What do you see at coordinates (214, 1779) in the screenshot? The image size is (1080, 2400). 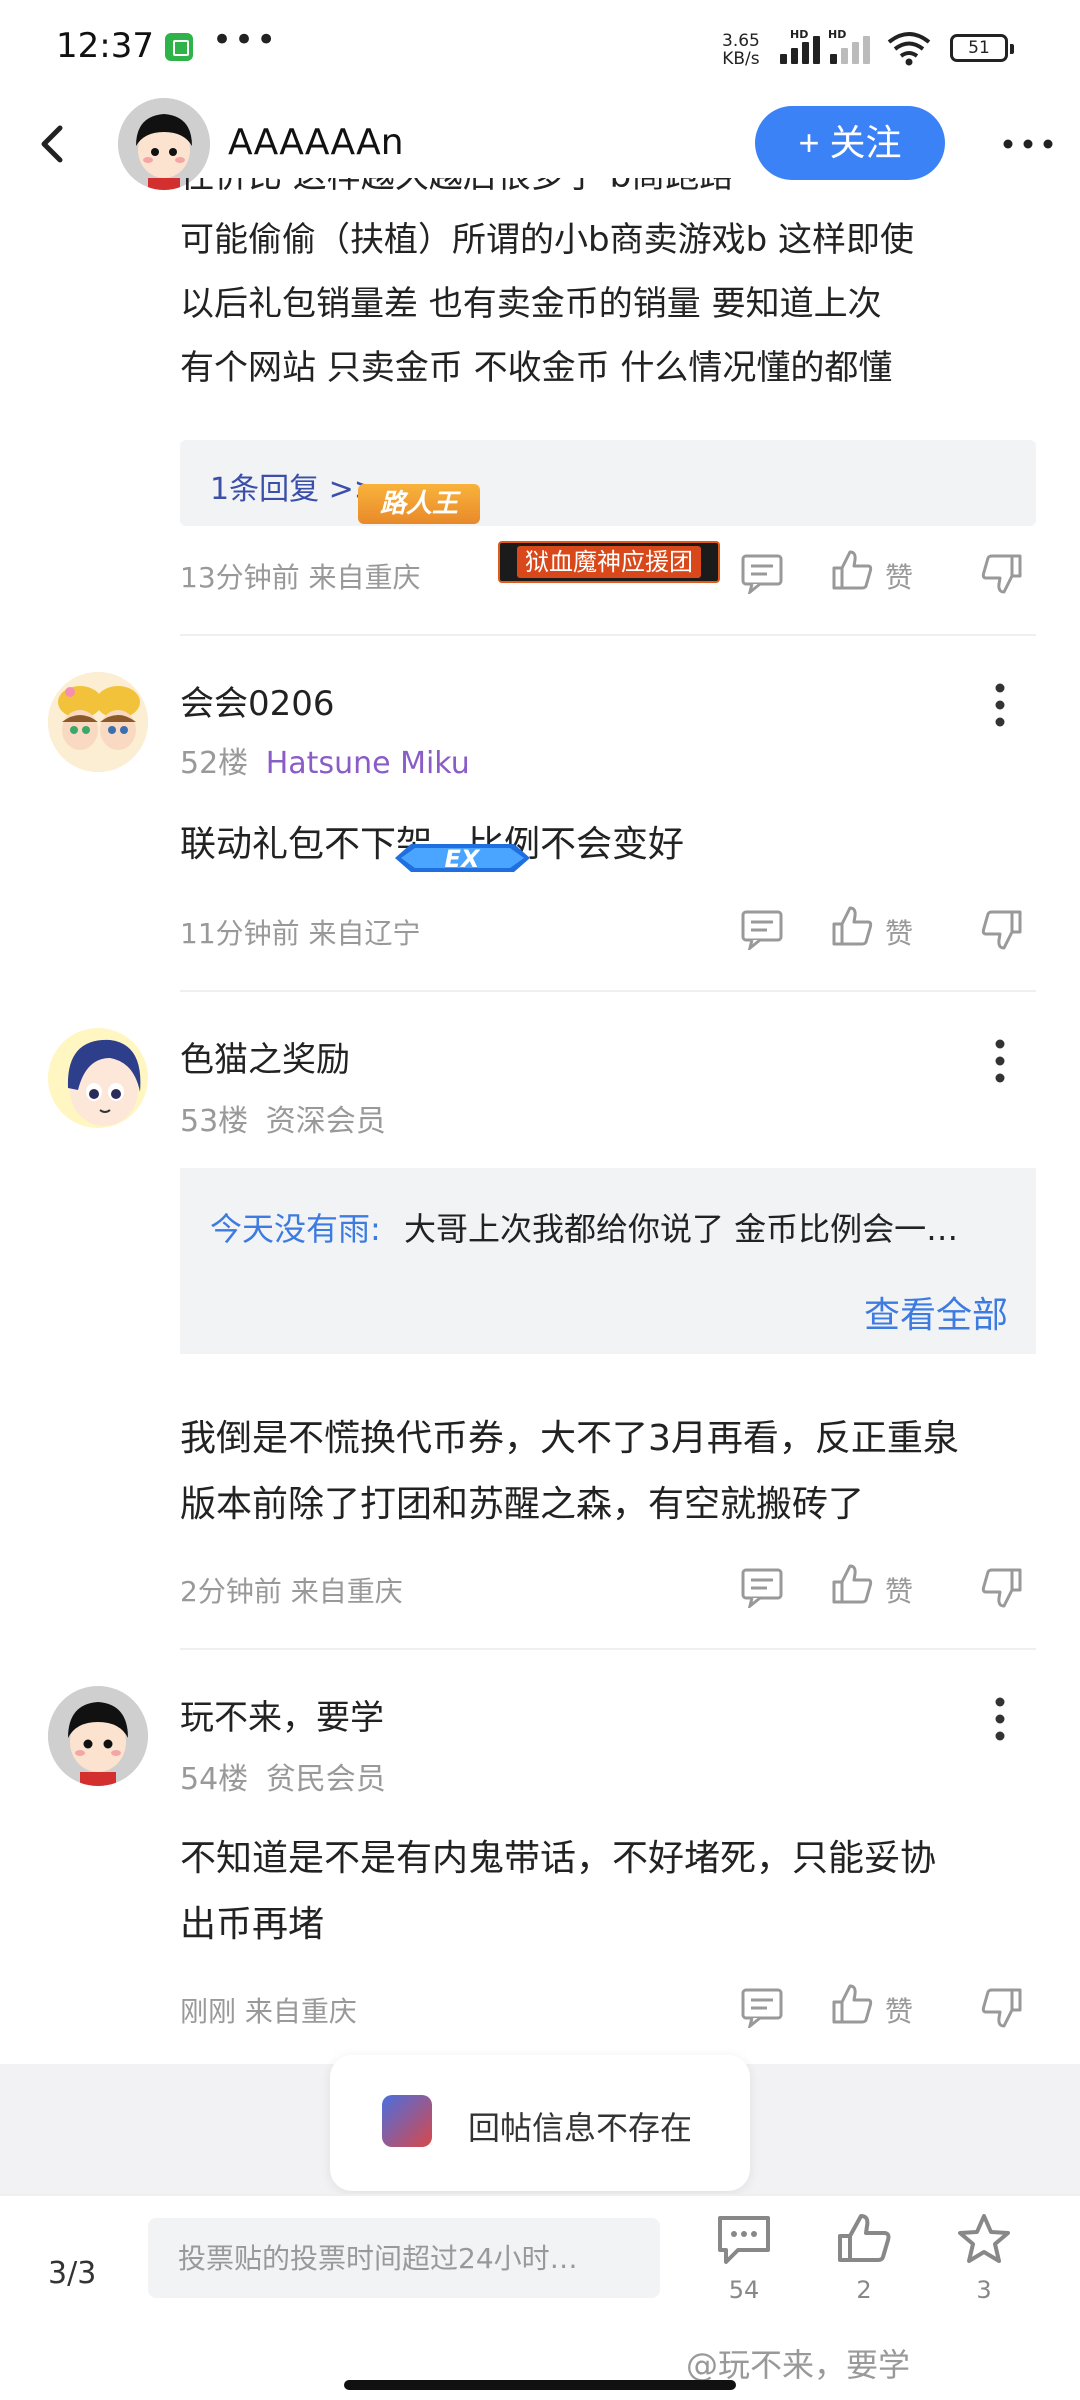 I see `floor-number: 54楼` at bounding box center [214, 1779].